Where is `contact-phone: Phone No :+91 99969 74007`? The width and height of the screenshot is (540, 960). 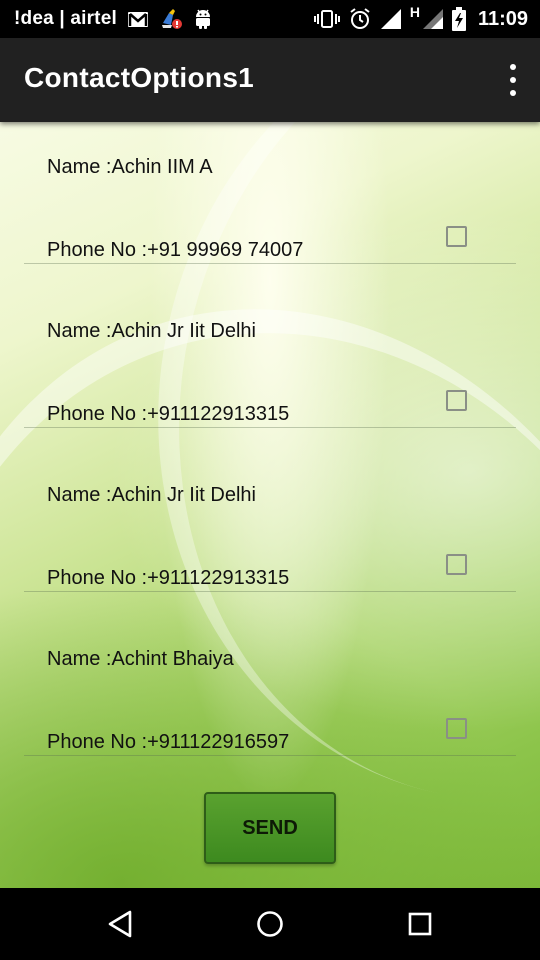
contact-phone: Phone No :+91 99969 74007 is located at coordinates (175, 250).